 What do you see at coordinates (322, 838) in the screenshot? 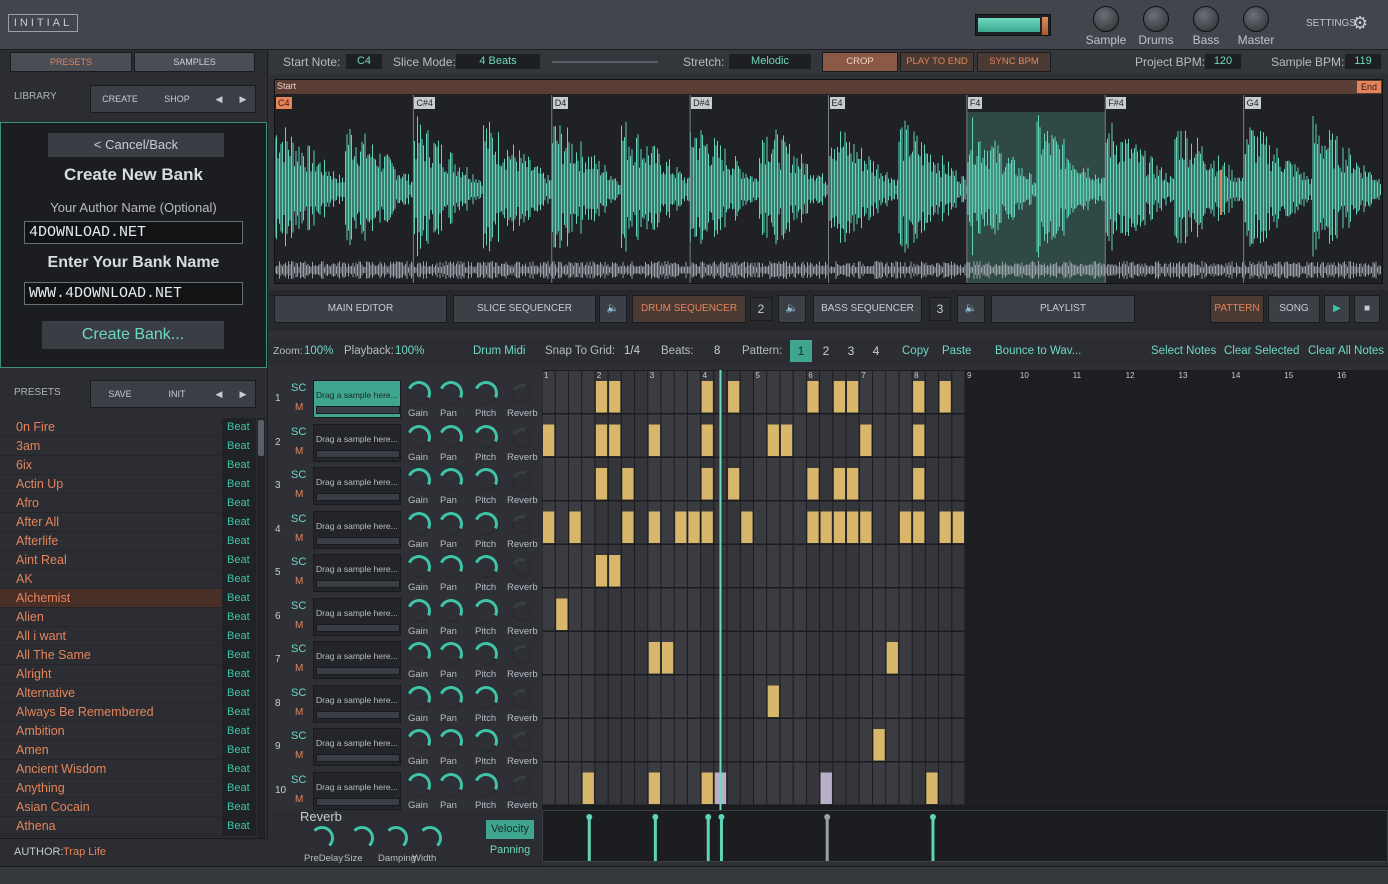
I see `reverb-predelay-knob` at bounding box center [322, 838].